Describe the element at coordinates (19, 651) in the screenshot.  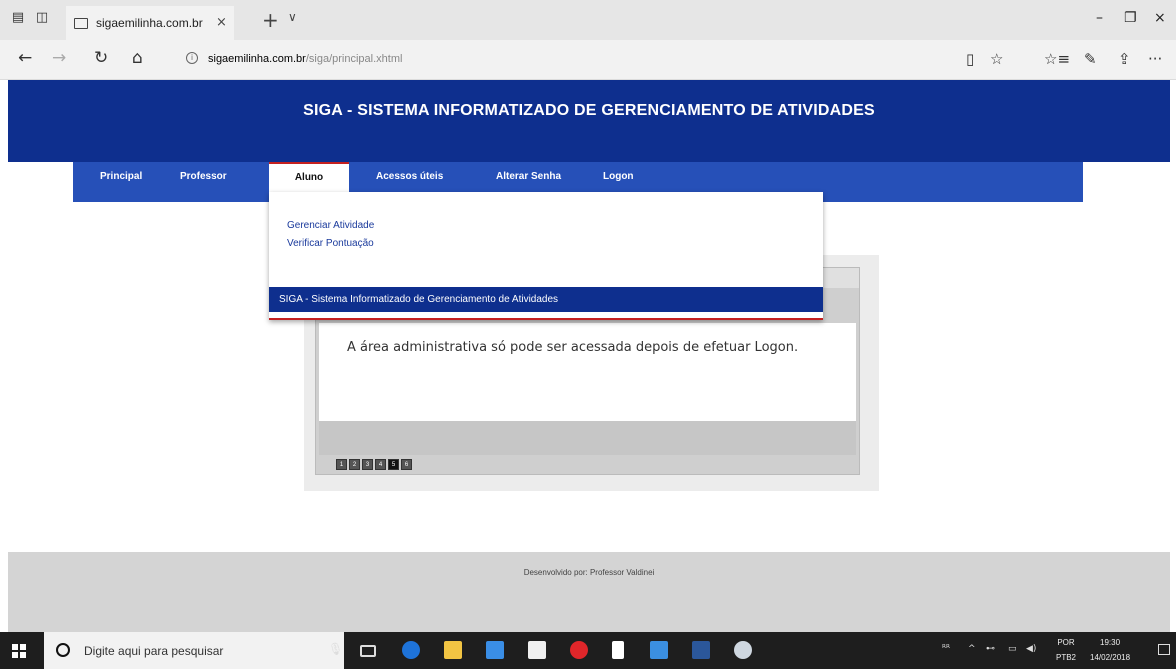
I see `windows-start-icon` at that location.